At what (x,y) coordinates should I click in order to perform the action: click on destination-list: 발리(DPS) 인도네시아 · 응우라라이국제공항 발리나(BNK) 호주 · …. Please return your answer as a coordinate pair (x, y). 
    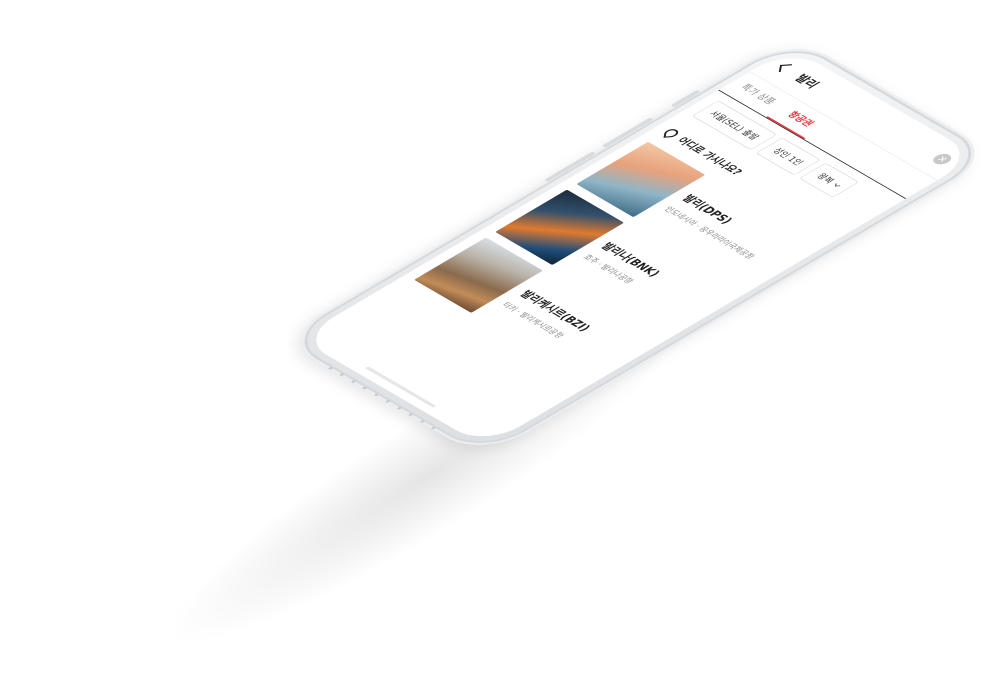
    Looking at the image, I should click on (611, 262).